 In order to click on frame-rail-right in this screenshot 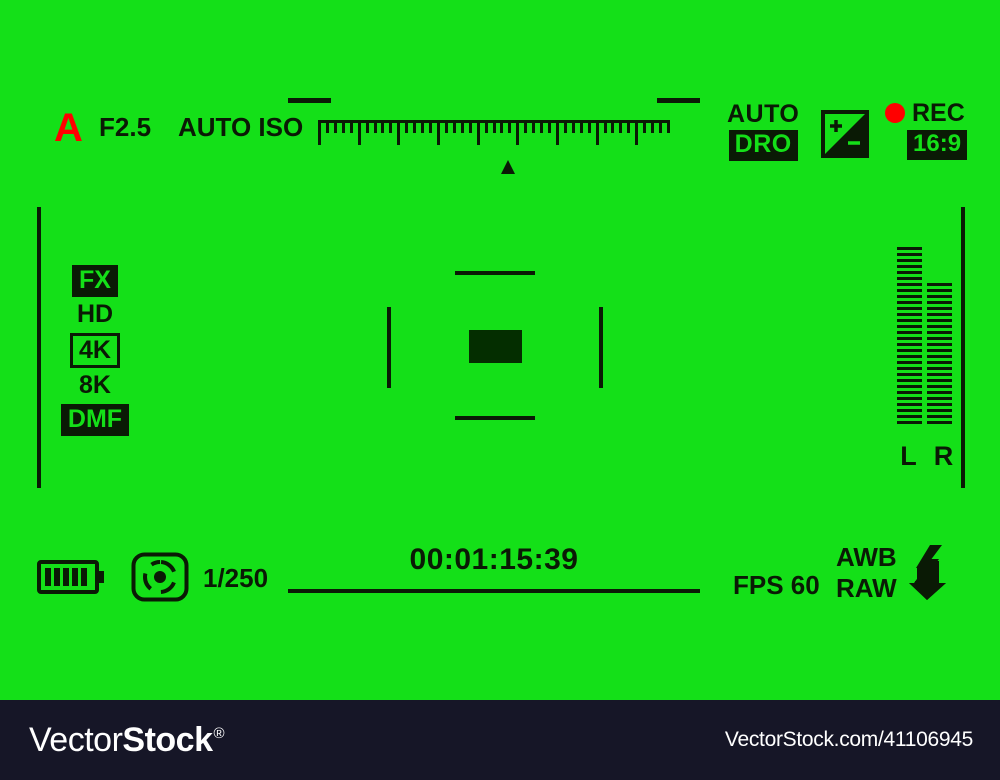, I will do `click(963, 347)`.